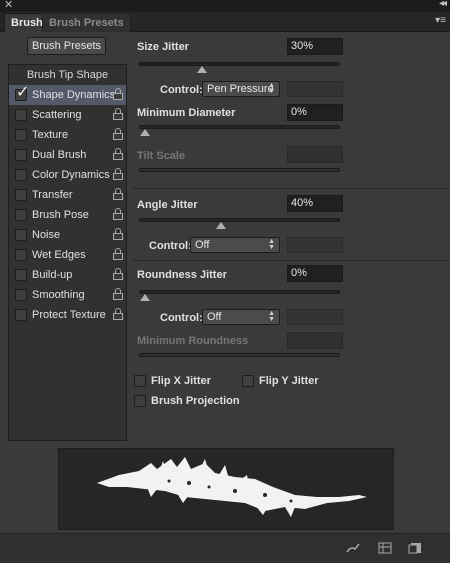 The image size is (450, 563). I want to click on roundness-control-value: Off, so click(214, 317).